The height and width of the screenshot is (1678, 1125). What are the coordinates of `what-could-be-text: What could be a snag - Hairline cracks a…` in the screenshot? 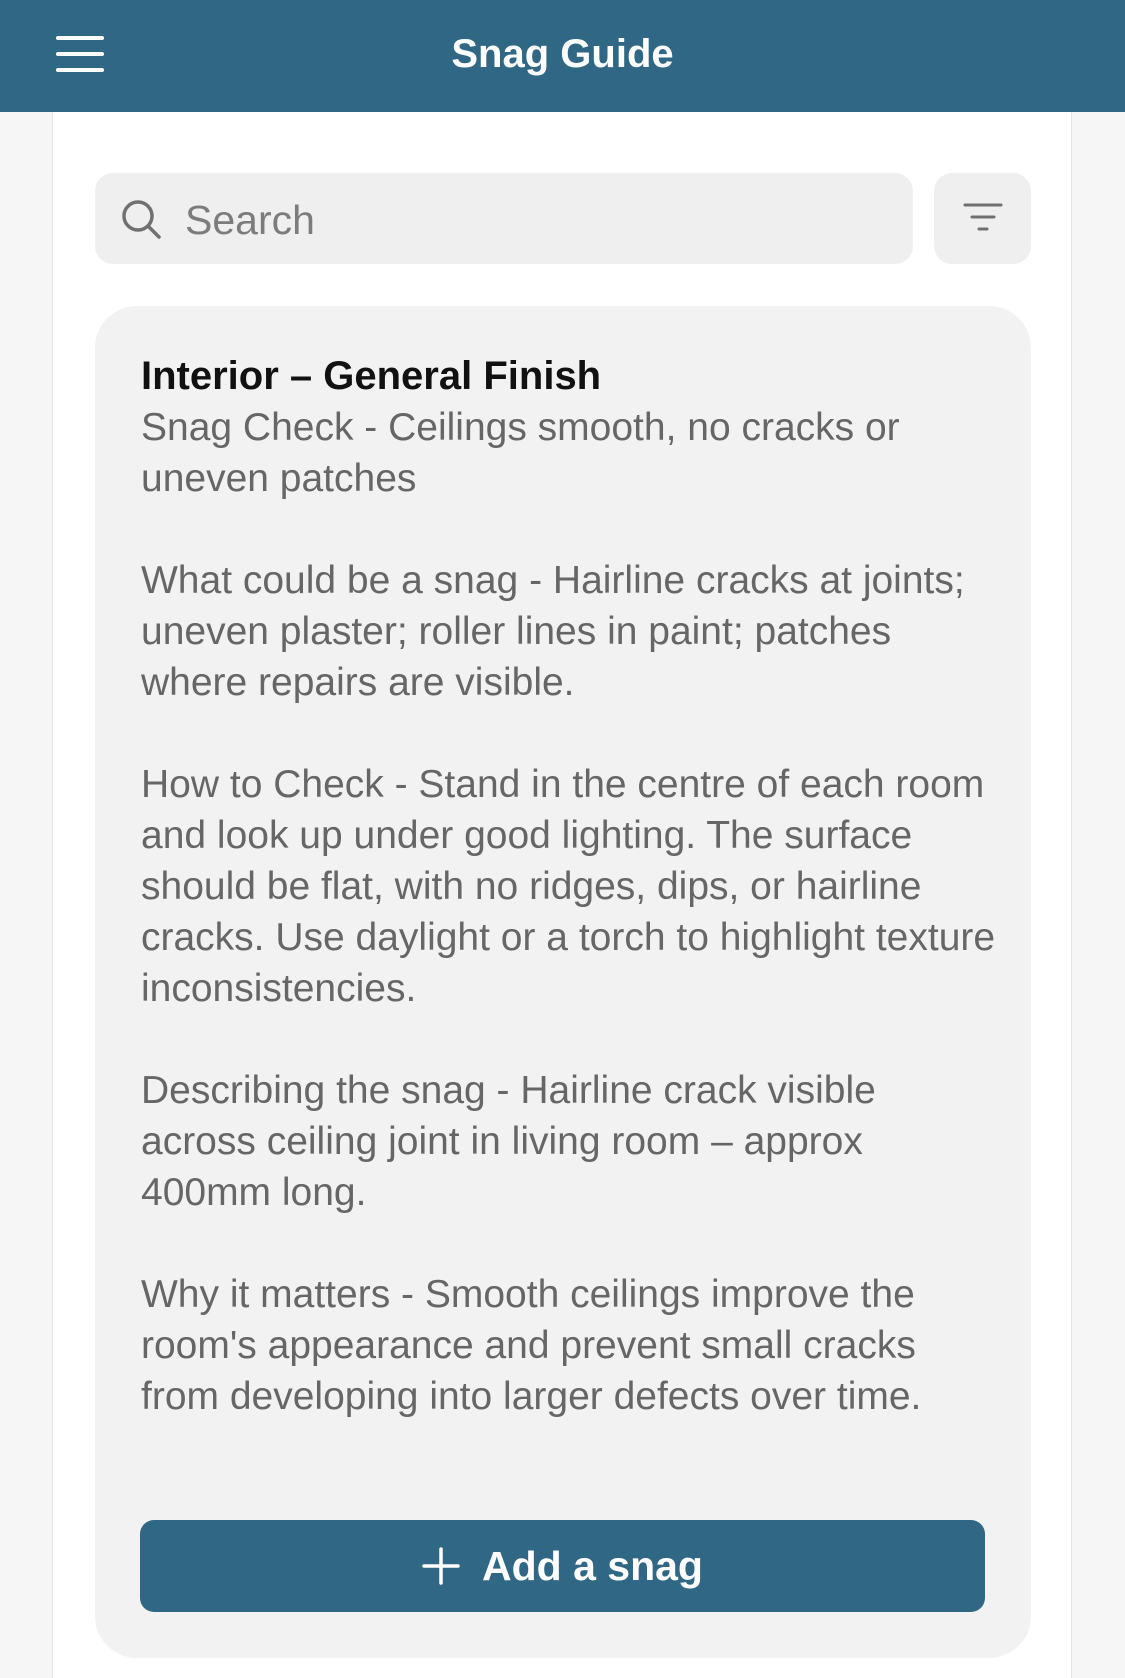 It's located at (553, 631).